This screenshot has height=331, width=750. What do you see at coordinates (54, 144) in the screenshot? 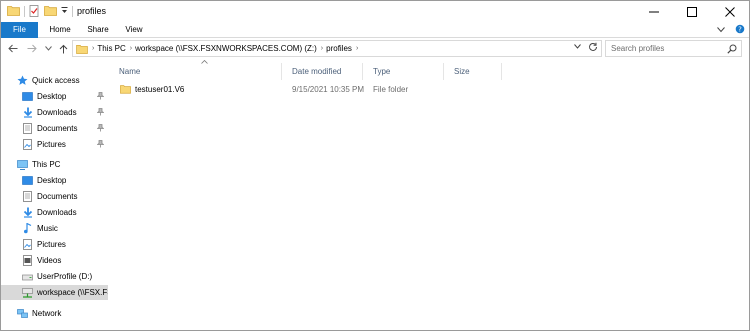
I see `nav-quick-pictures: Pictures` at bounding box center [54, 144].